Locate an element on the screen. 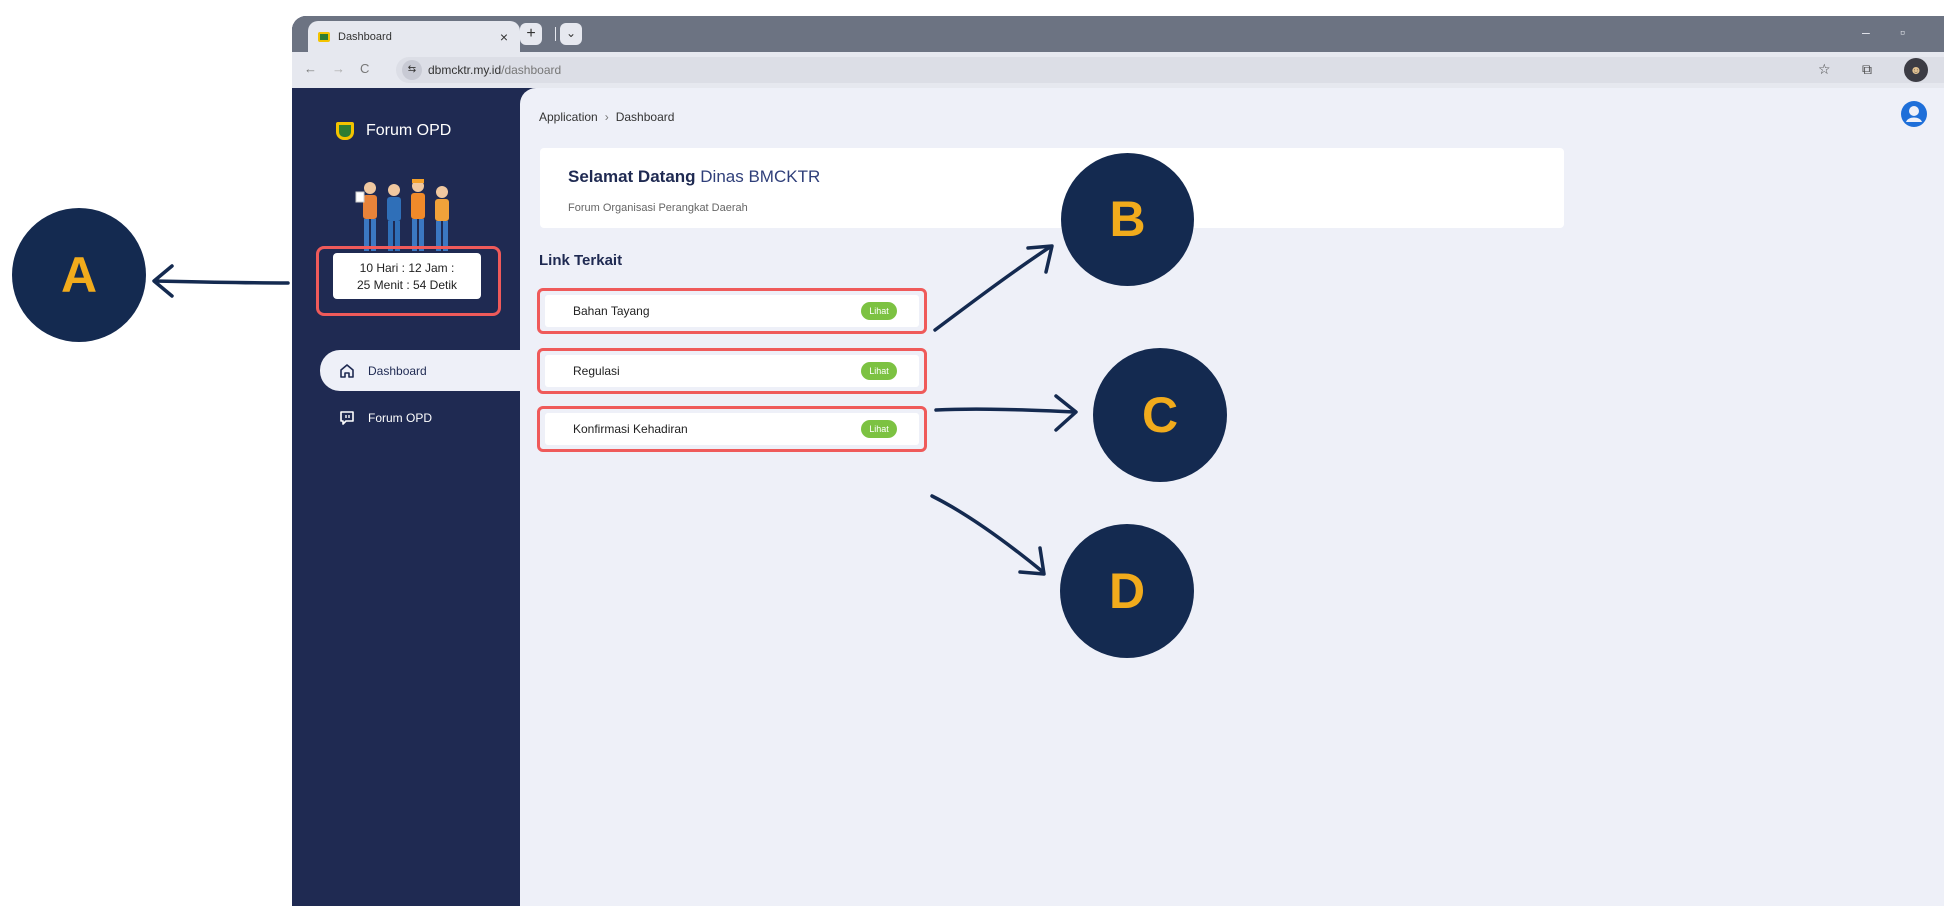 Image resolution: width=1944 pixels, height=906 pixels. link-label: Regulasi is located at coordinates (596, 371).